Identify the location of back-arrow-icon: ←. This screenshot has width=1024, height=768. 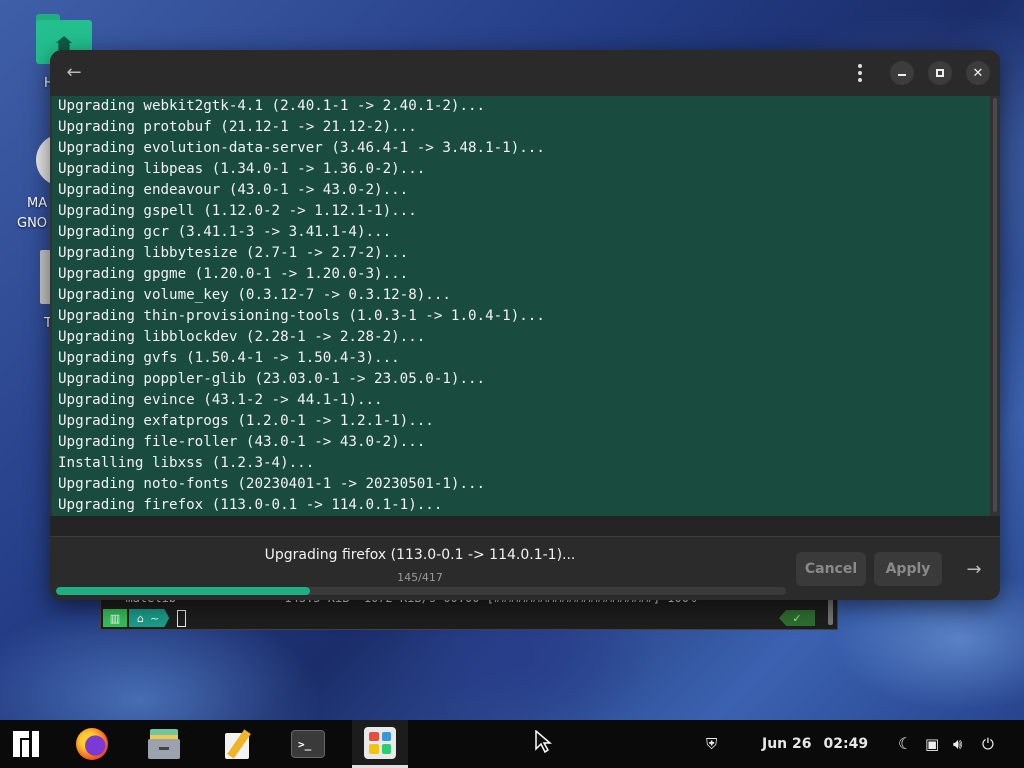
(74, 73).